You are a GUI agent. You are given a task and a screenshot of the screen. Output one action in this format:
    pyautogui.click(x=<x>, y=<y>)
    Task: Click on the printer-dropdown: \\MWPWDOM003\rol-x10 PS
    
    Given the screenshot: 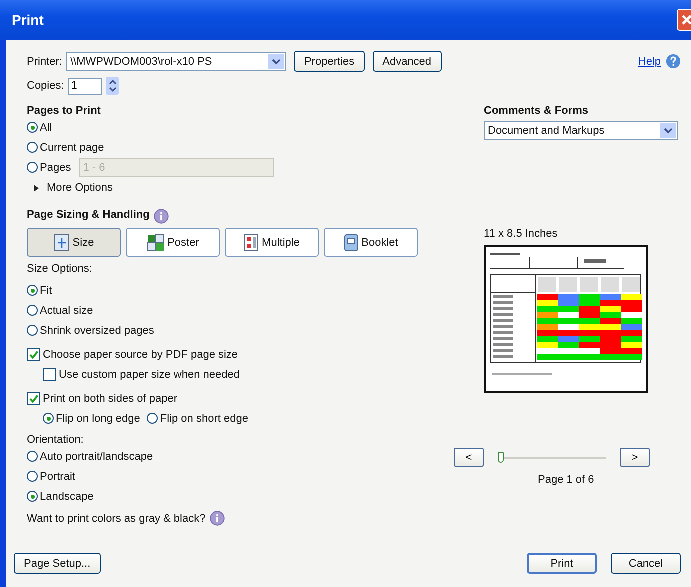 What is the action you would take?
    pyautogui.click(x=176, y=61)
    